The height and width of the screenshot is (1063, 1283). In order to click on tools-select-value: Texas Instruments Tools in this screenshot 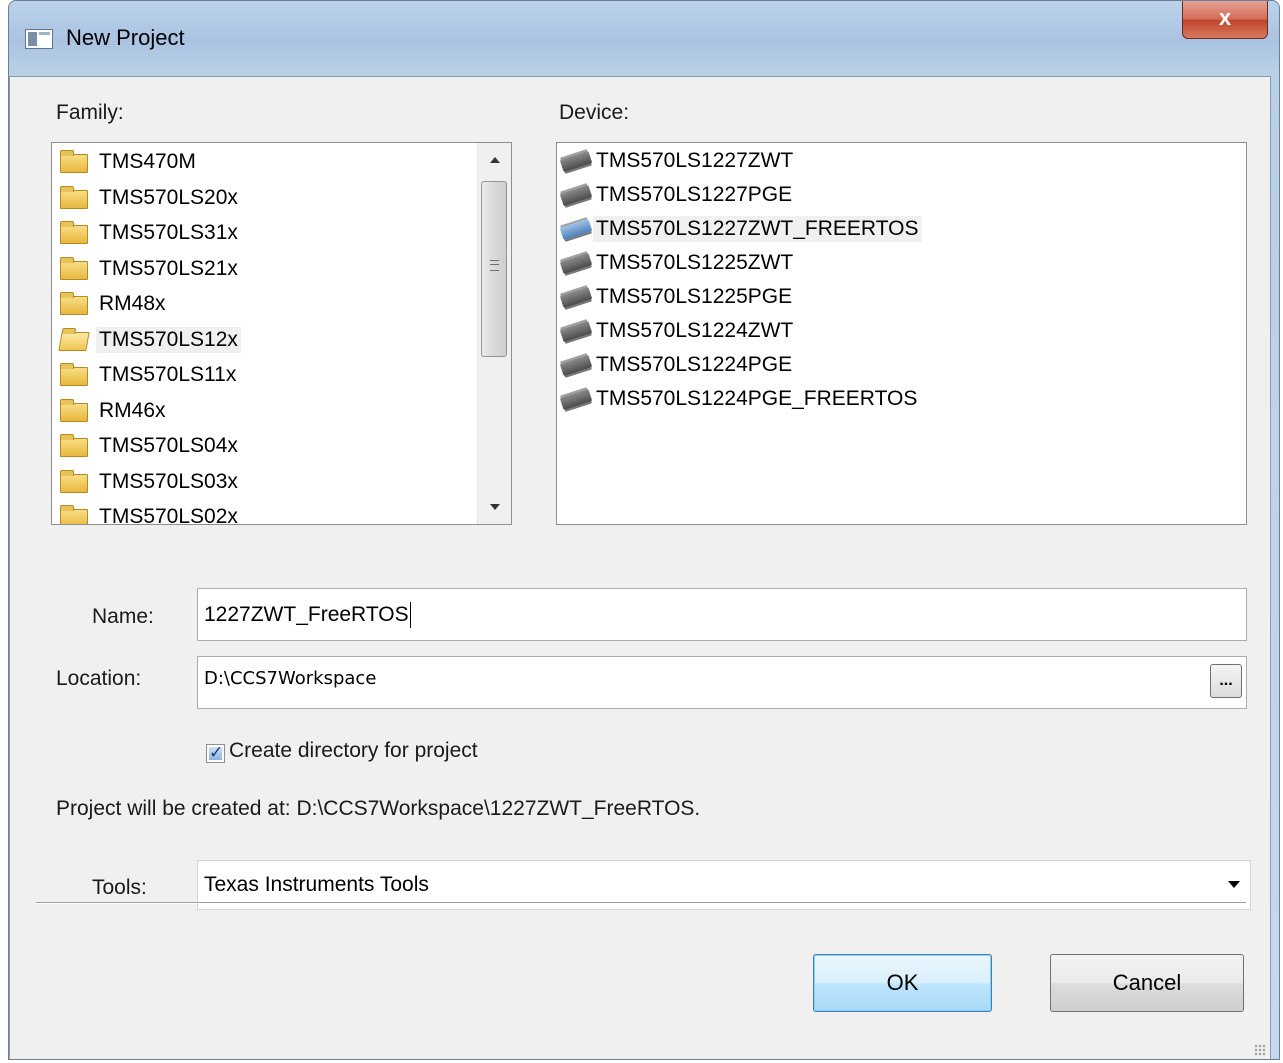, I will do `click(316, 884)`.